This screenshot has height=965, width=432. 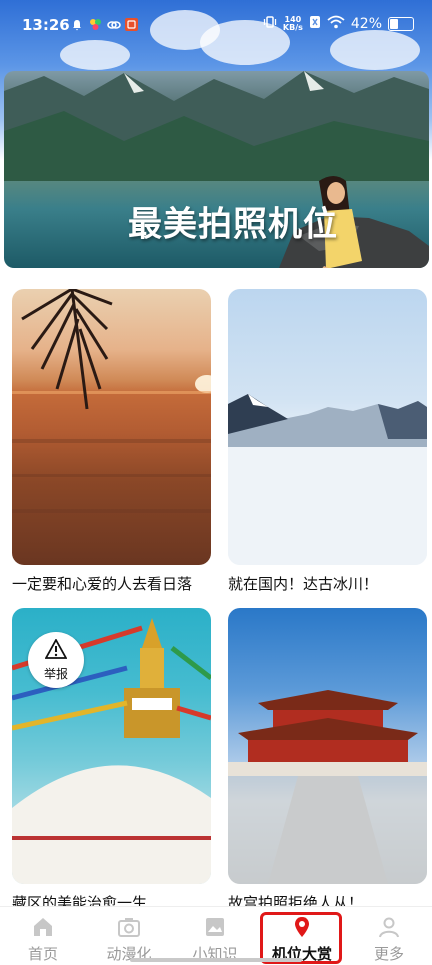 I want to click on hero-title: 最美拍照机位, so click(x=233, y=224).